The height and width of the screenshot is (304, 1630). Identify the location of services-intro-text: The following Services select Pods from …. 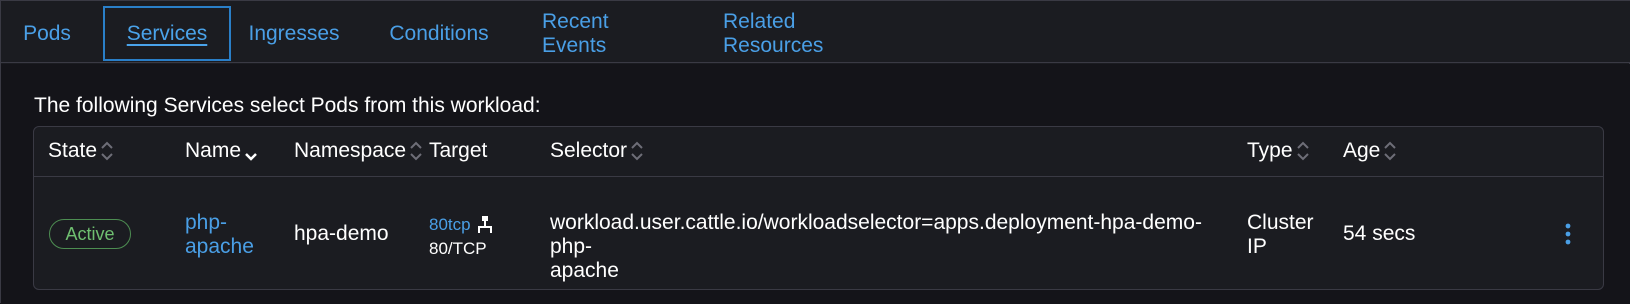
(287, 105).